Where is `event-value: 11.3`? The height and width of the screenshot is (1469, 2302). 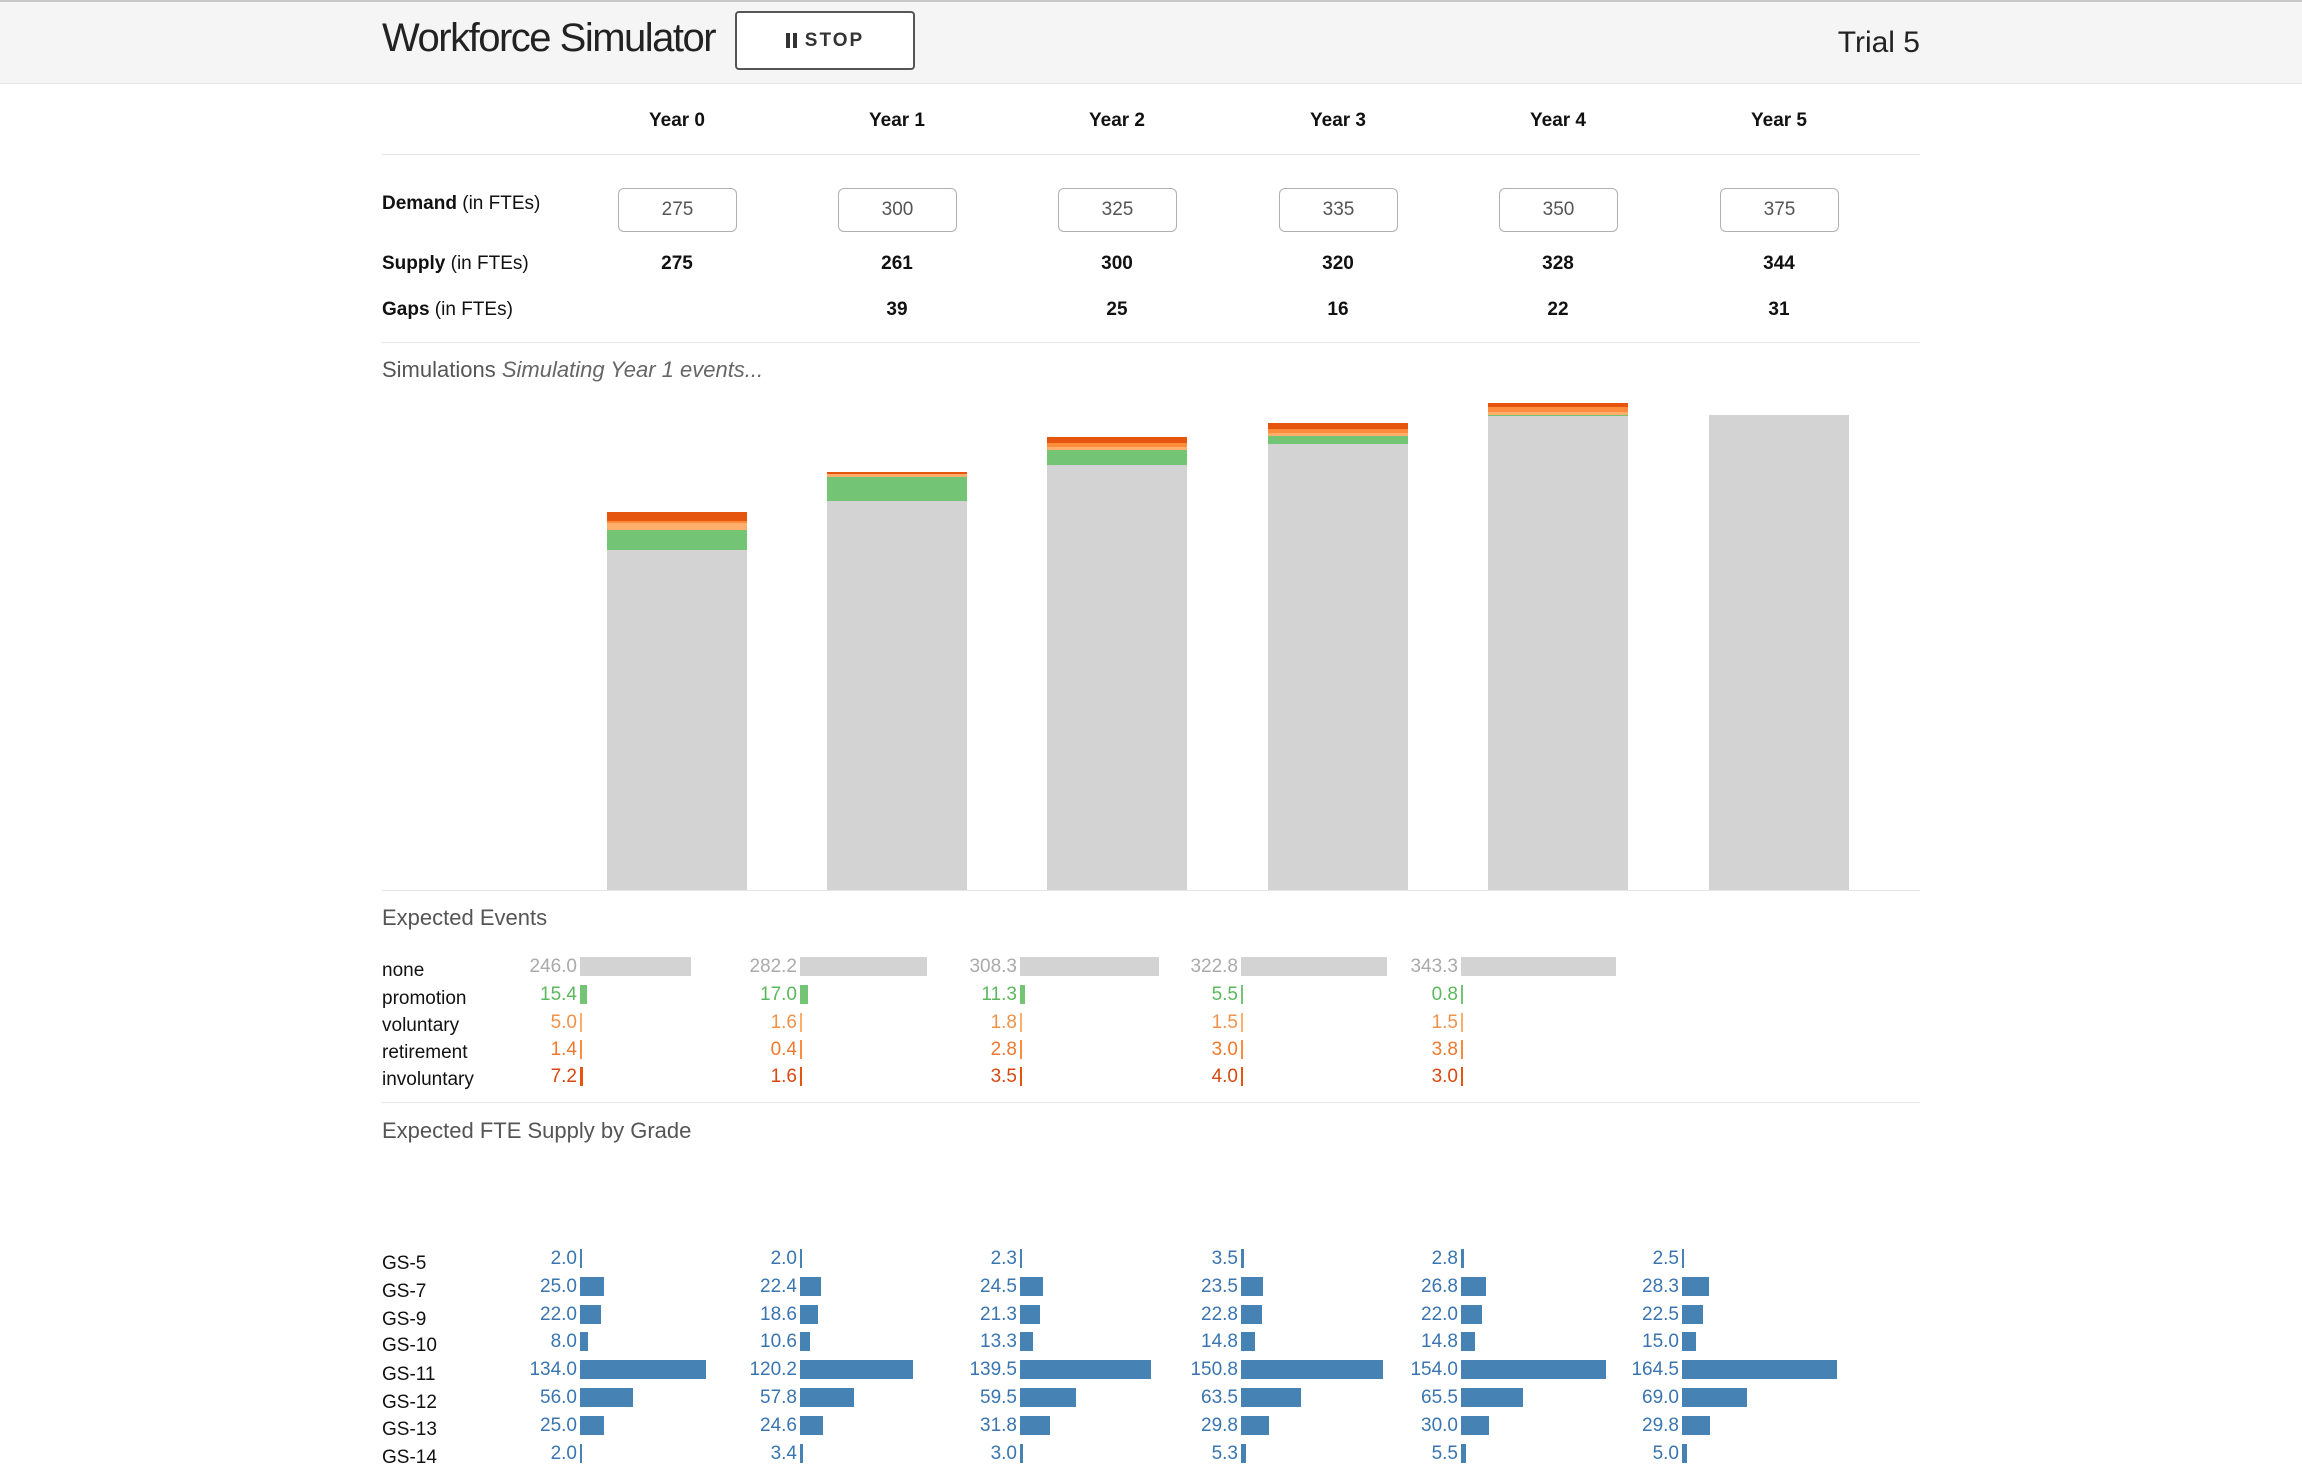 event-value: 11.3 is located at coordinates (999, 994).